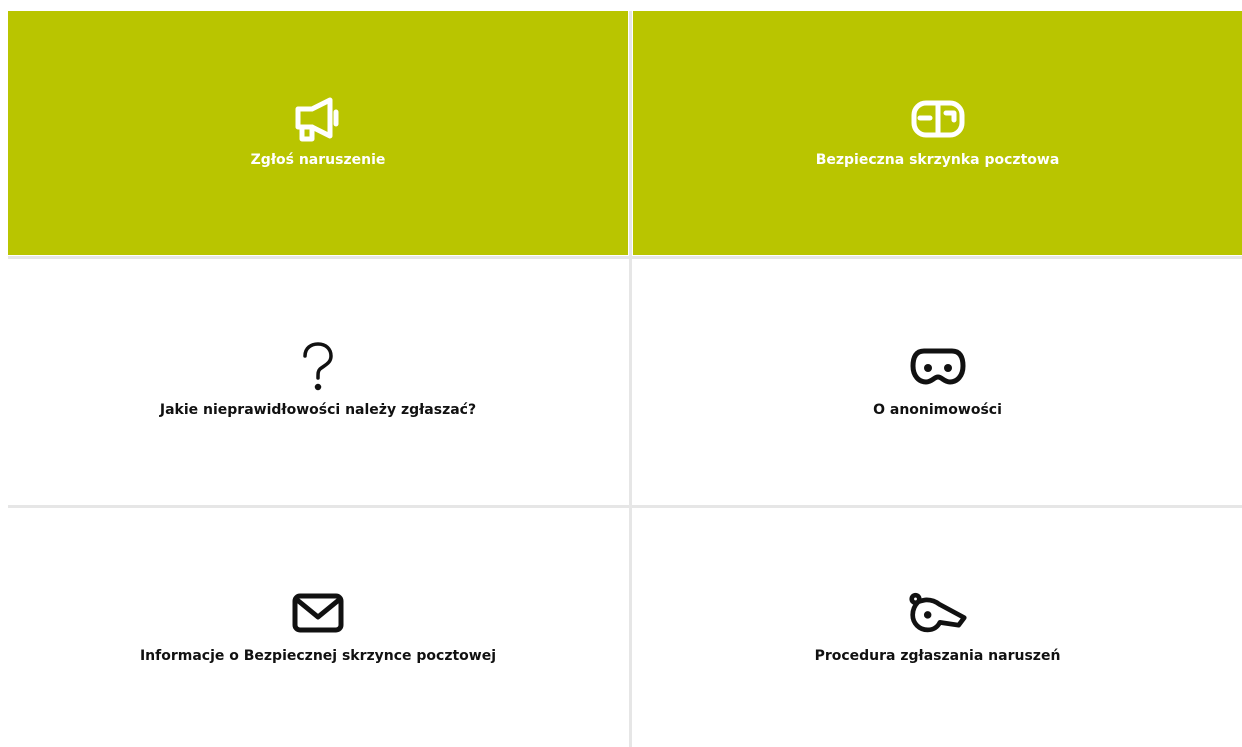 This screenshot has width=1242, height=747. Describe the element at coordinates (937, 410) in the screenshot. I see `anonymity-label: O anonimowości` at that location.